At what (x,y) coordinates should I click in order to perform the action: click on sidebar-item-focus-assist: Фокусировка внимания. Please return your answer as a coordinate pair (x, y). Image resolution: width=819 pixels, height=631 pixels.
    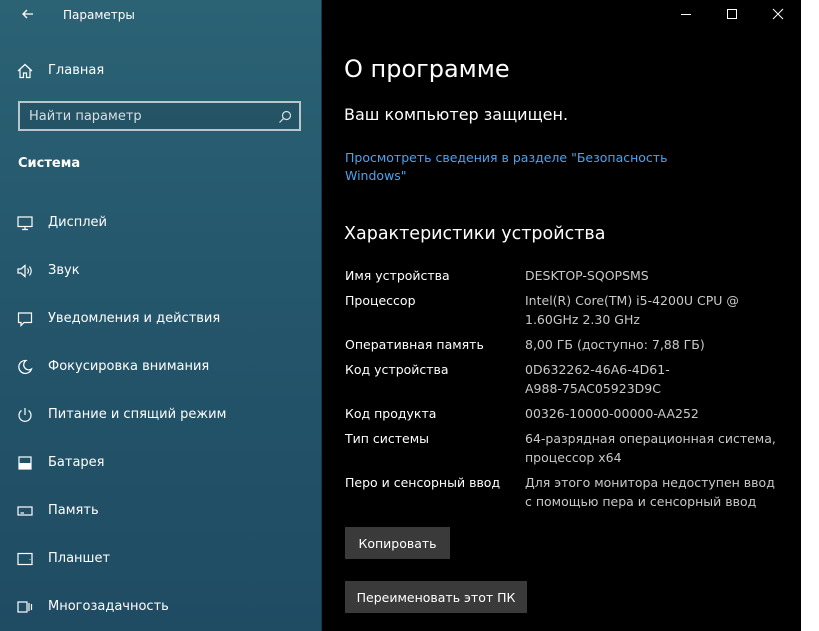
    Looking at the image, I should click on (160, 367).